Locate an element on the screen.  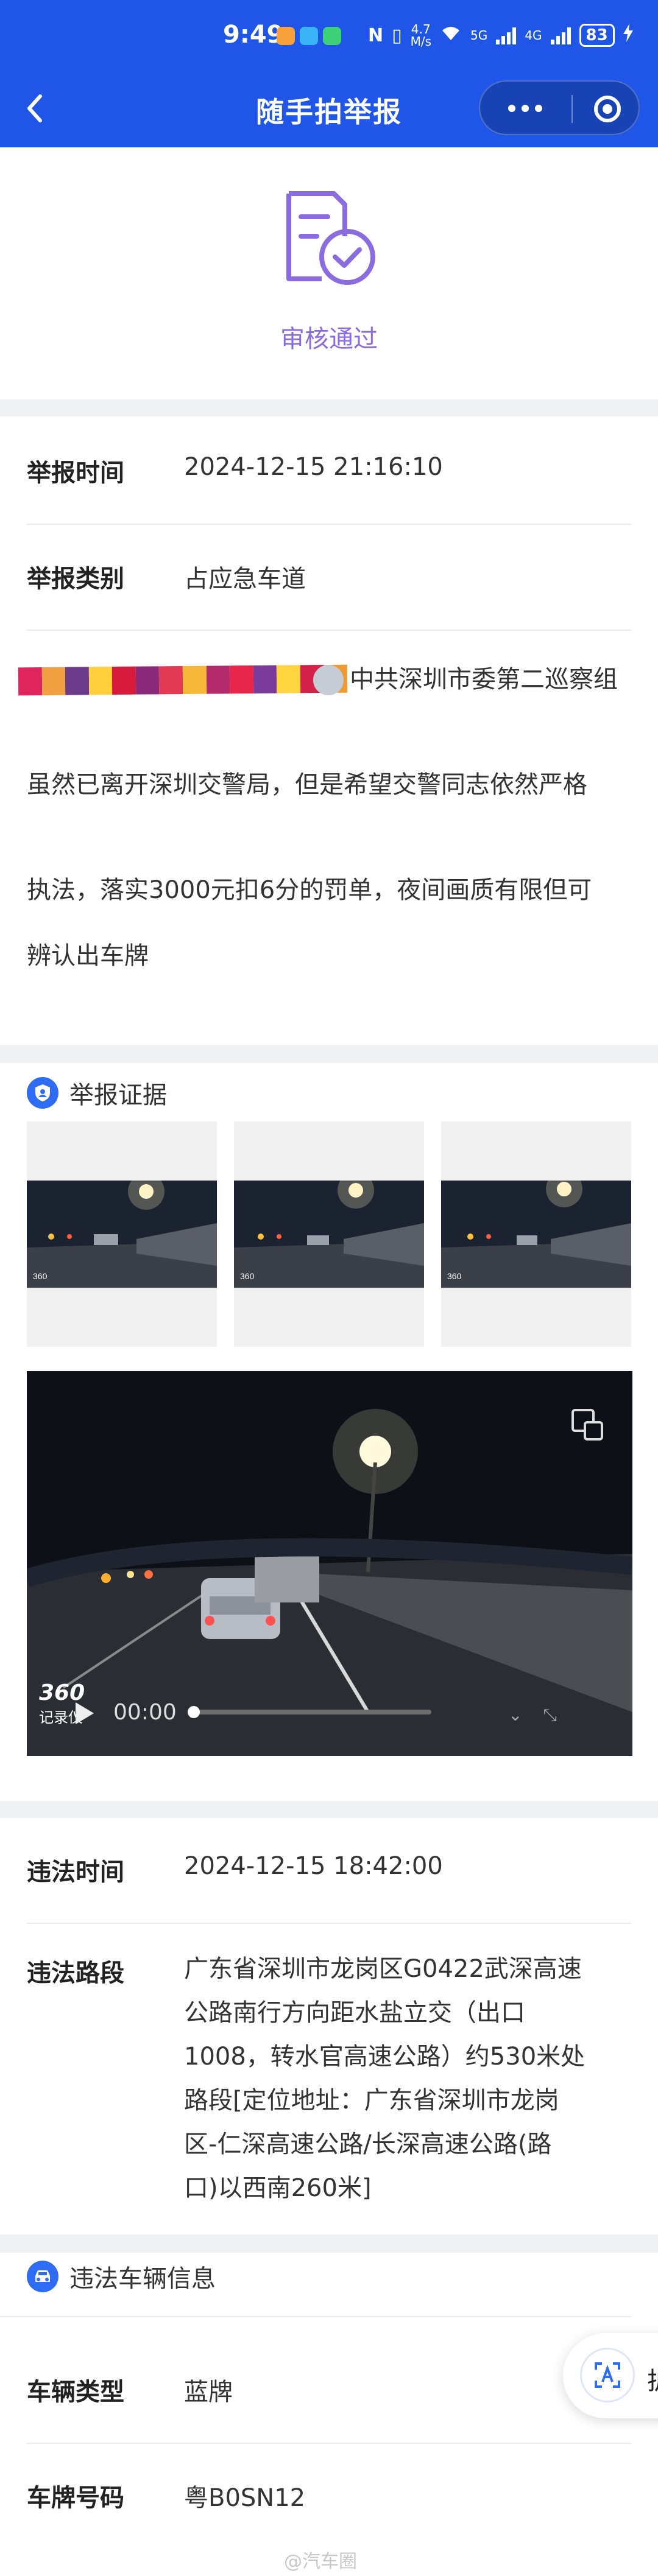
report-time-value: 2024-12-15 21:16:10 is located at coordinates (313, 467).